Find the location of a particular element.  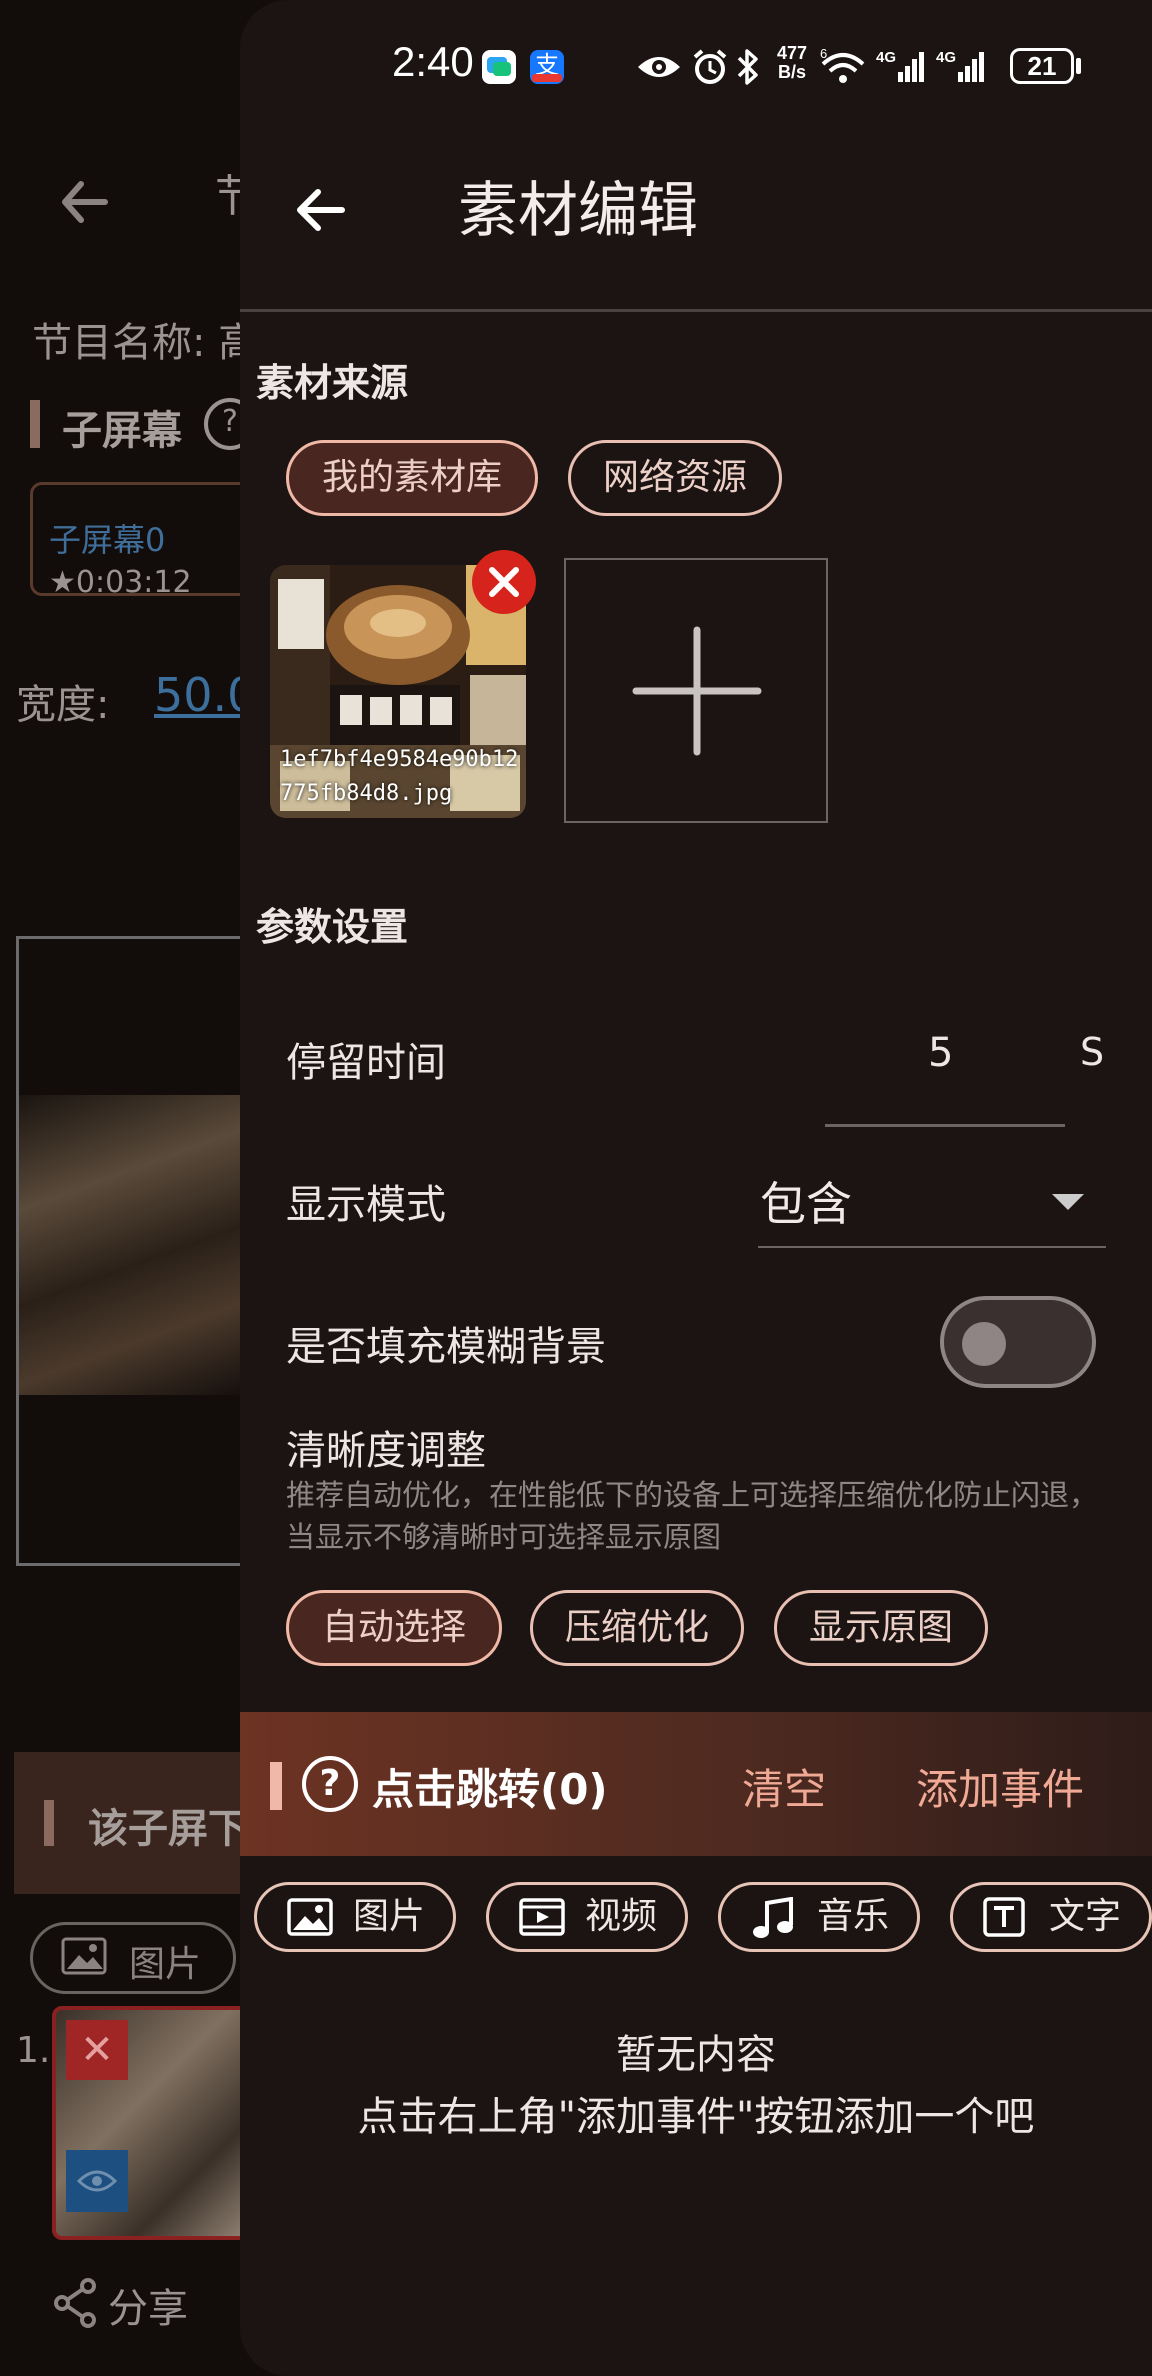

background-section-bar is located at coordinates (35, 424).